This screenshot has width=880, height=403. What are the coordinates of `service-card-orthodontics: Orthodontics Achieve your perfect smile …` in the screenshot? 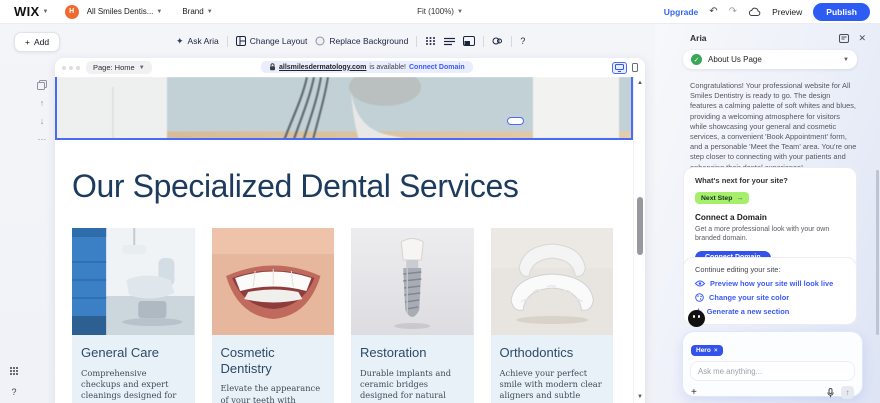 It's located at (552, 315).